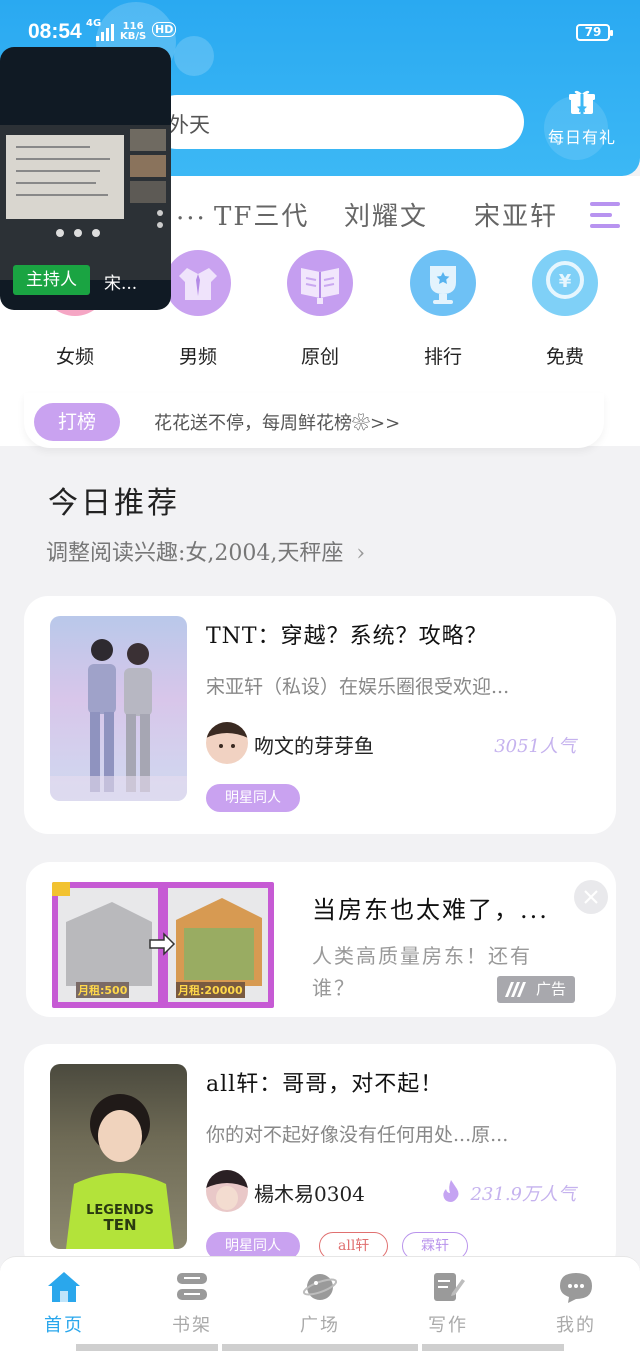  I want to click on tab-song-yaxuan: 宋亚轩, so click(516, 214).